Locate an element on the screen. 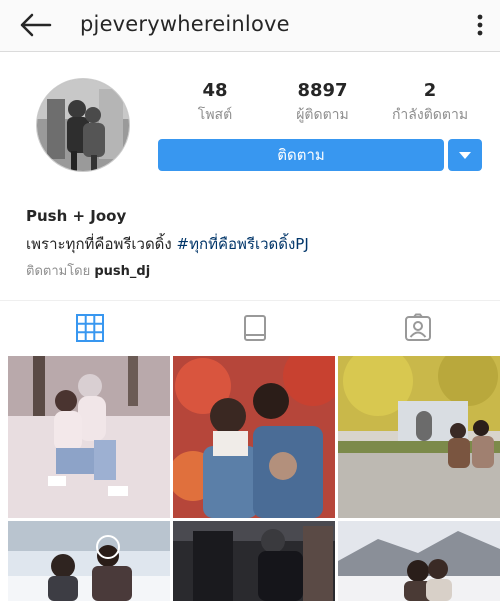 Image resolution: width=500 pixels, height=601 pixels. tab-feed is located at coordinates (255, 328).